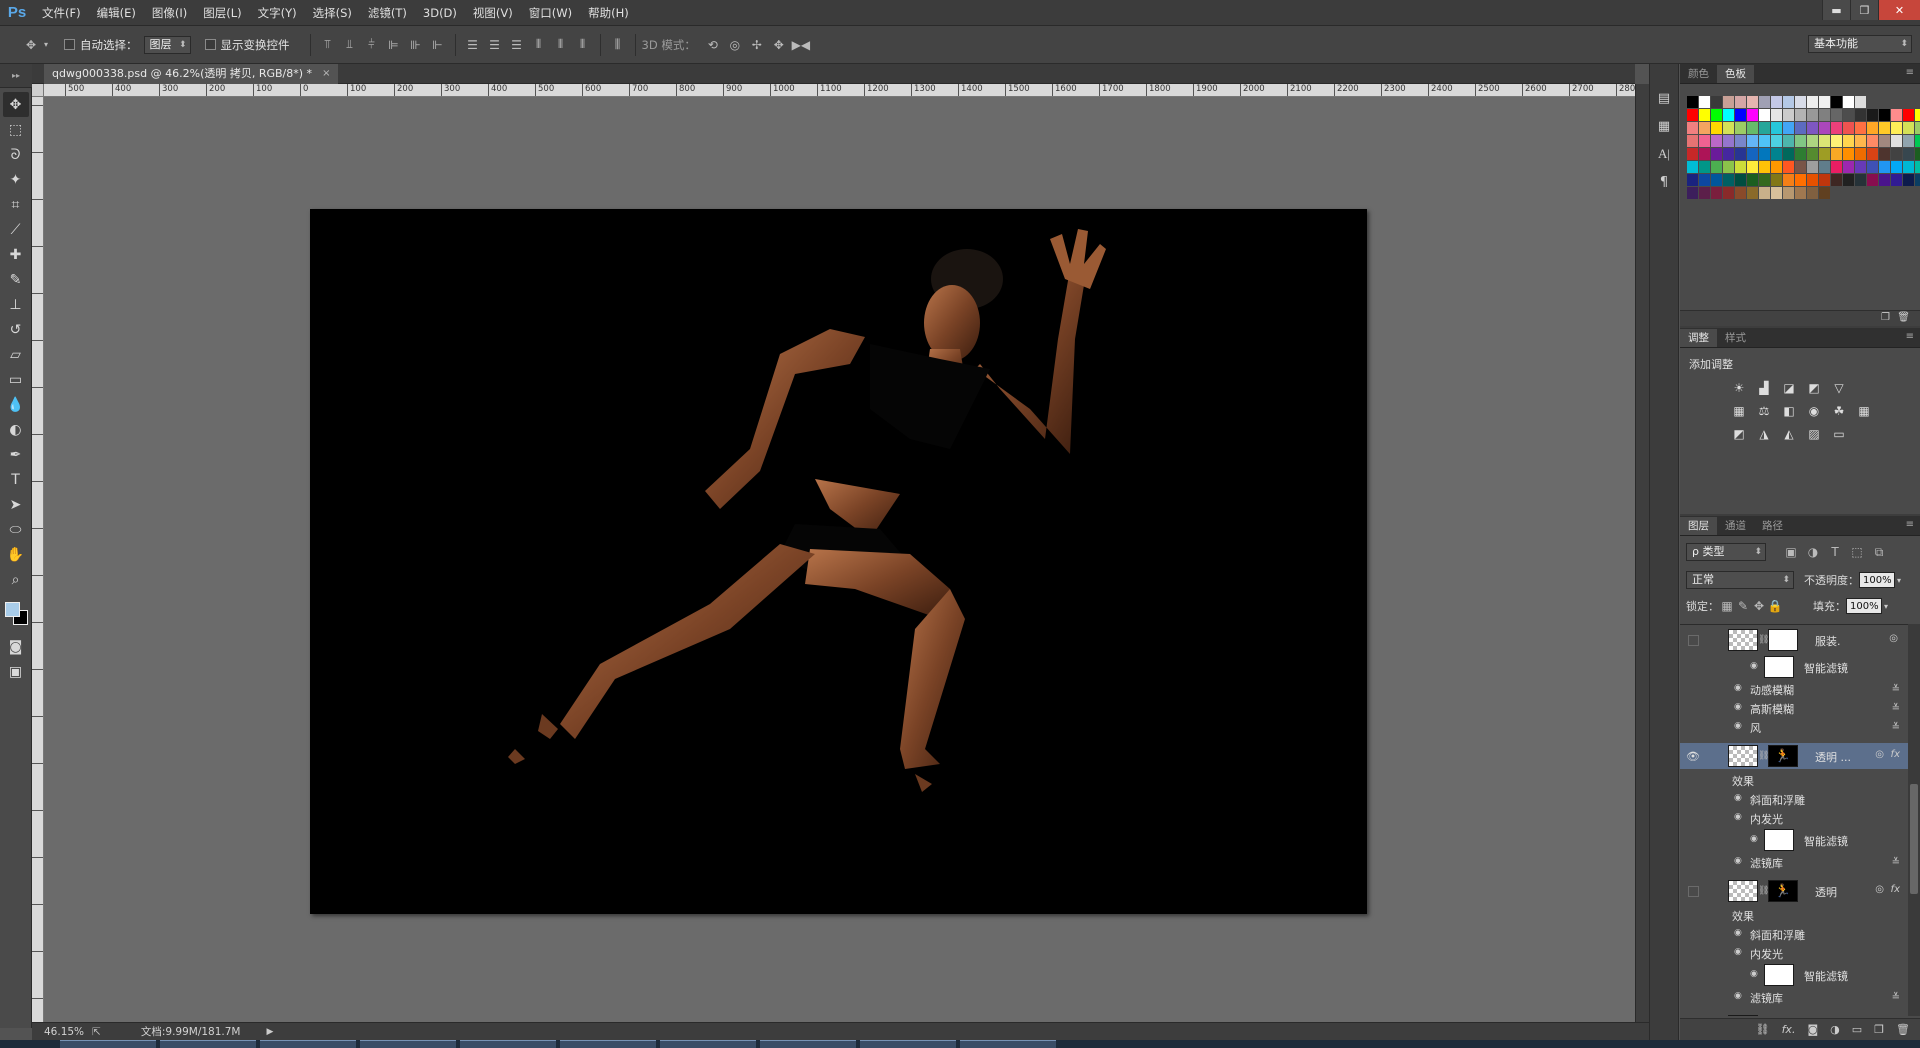 This screenshot has height=1048, width=1920. Describe the element at coordinates (550, 13) in the screenshot. I see `menu-item: 窗口(W)` at that location.